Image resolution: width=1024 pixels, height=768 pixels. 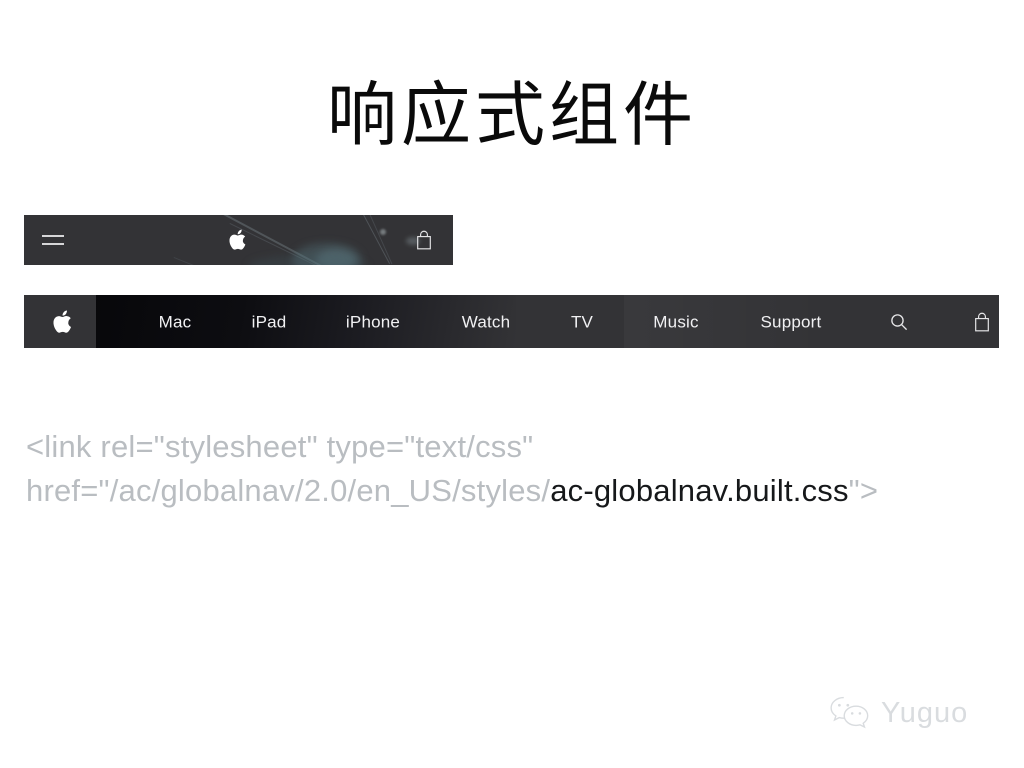 I want to click on page-title: 响应式组件, so click(x=512, y=115).